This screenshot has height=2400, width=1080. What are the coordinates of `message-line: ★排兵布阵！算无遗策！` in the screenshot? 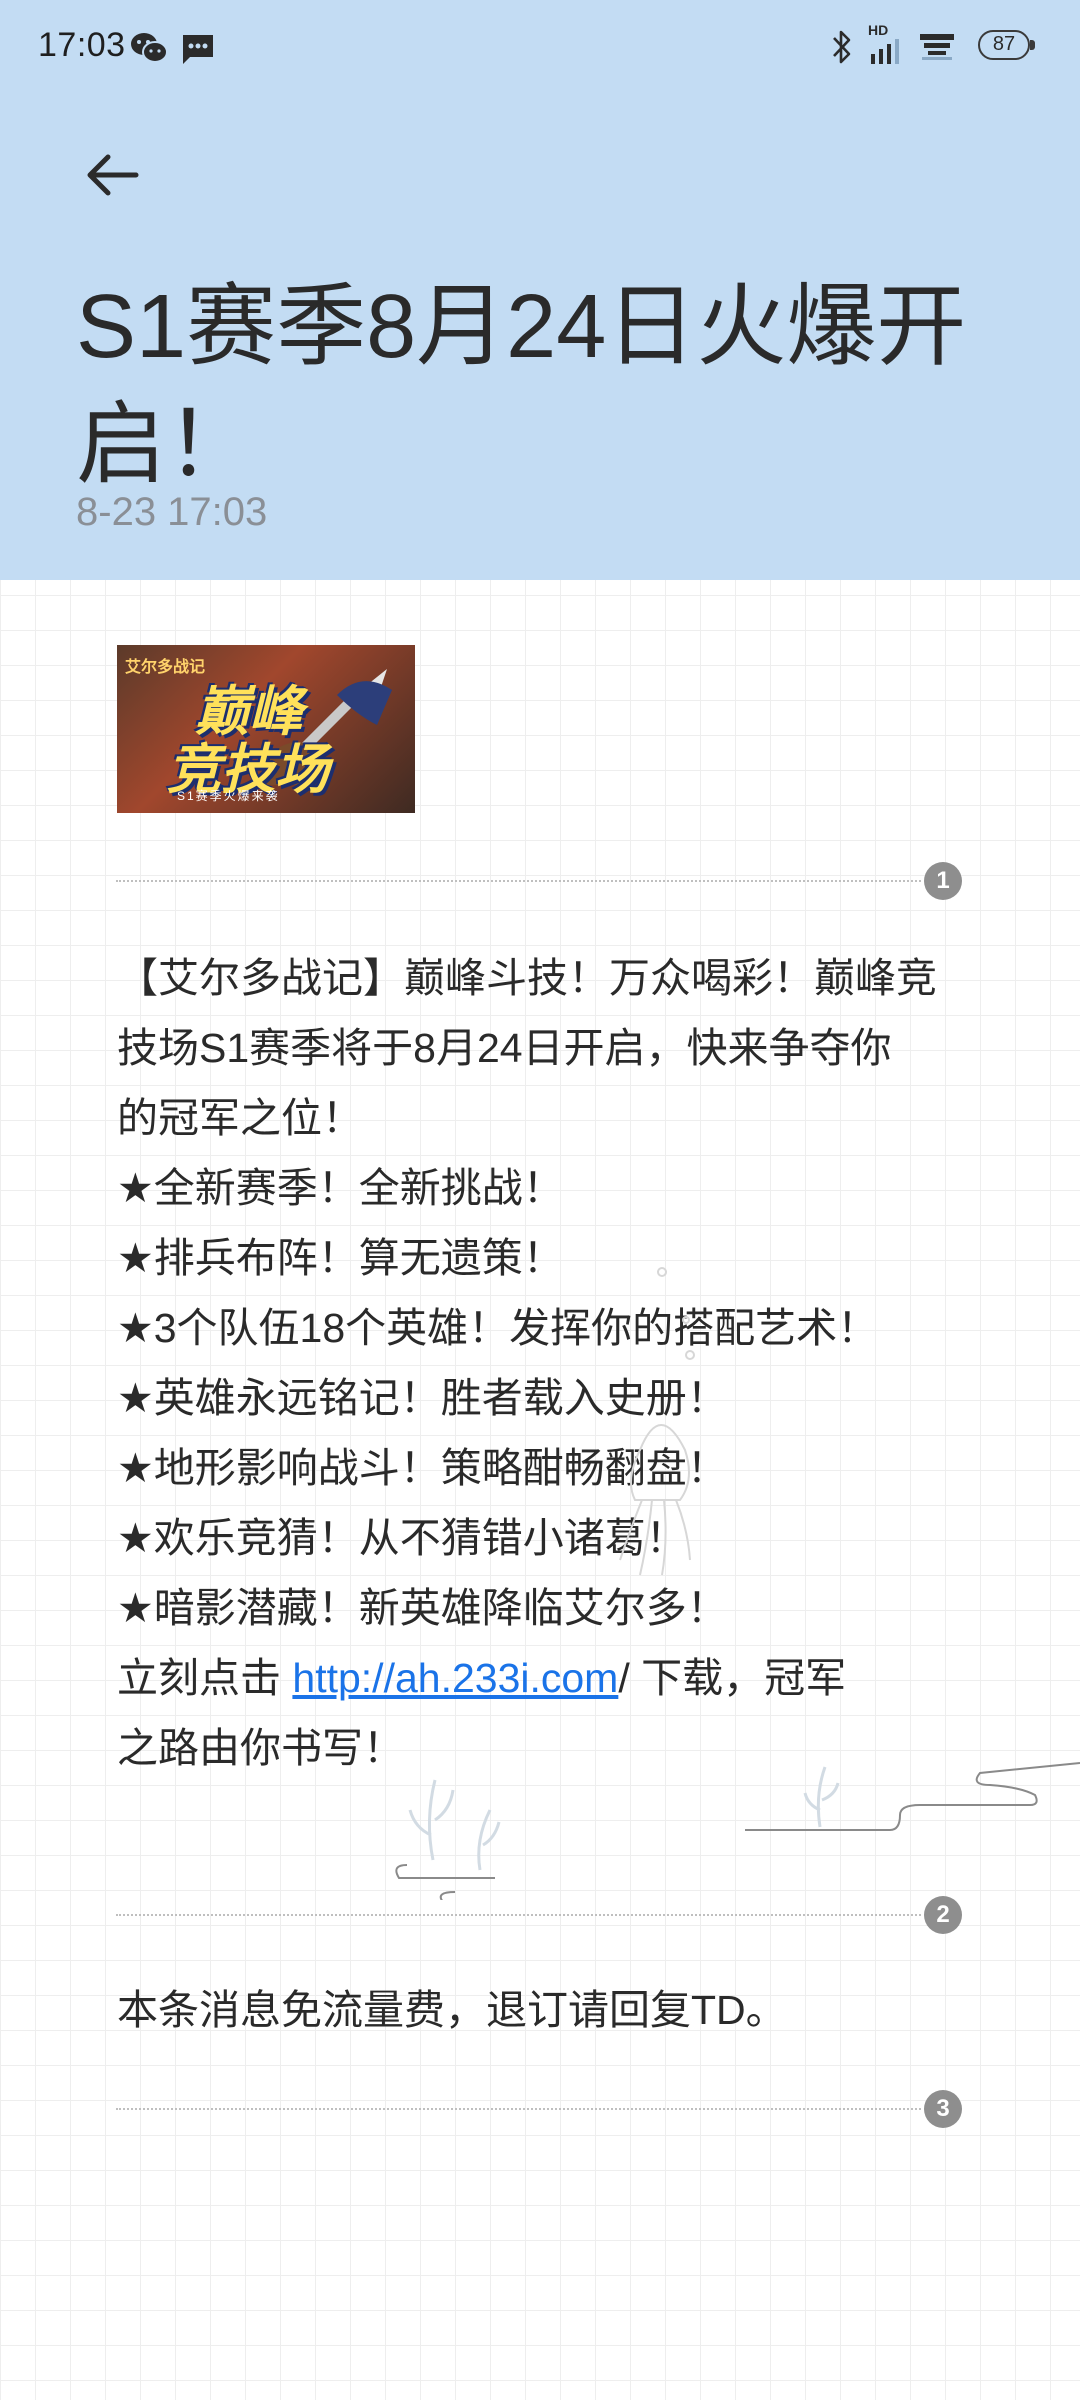 It's located at (340, 1258).